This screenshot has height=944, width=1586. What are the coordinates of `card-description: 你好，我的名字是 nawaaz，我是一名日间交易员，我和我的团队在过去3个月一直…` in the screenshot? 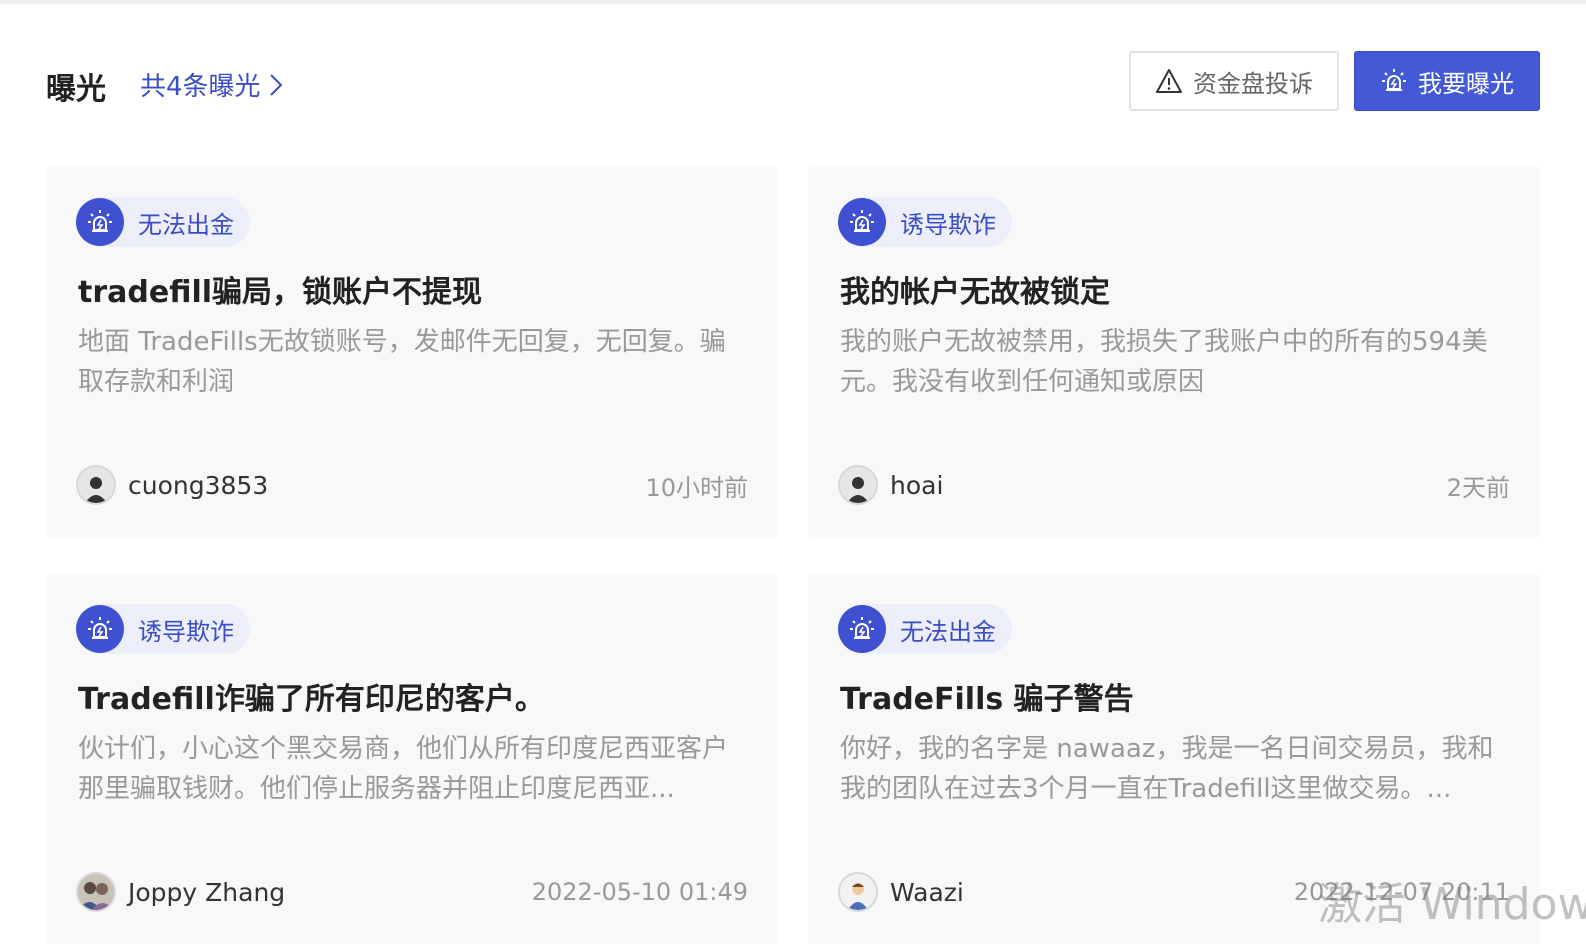 It's located at (1167, 769).